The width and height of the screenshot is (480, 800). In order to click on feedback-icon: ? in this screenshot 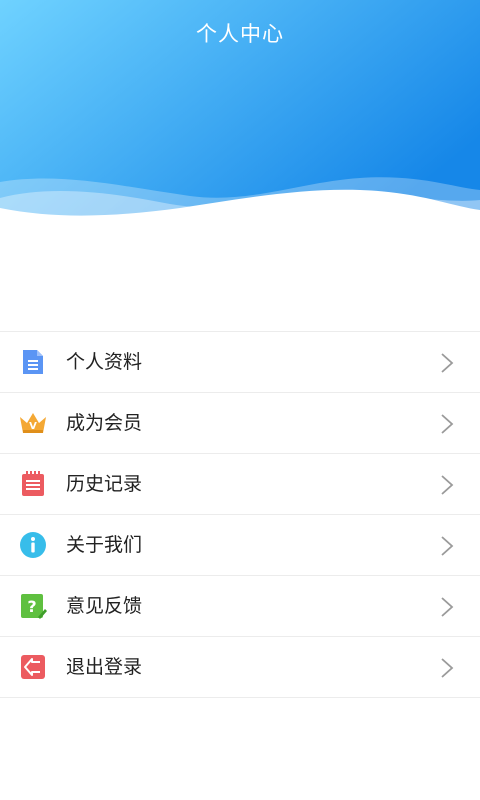, I will do `click(33, 606)`.